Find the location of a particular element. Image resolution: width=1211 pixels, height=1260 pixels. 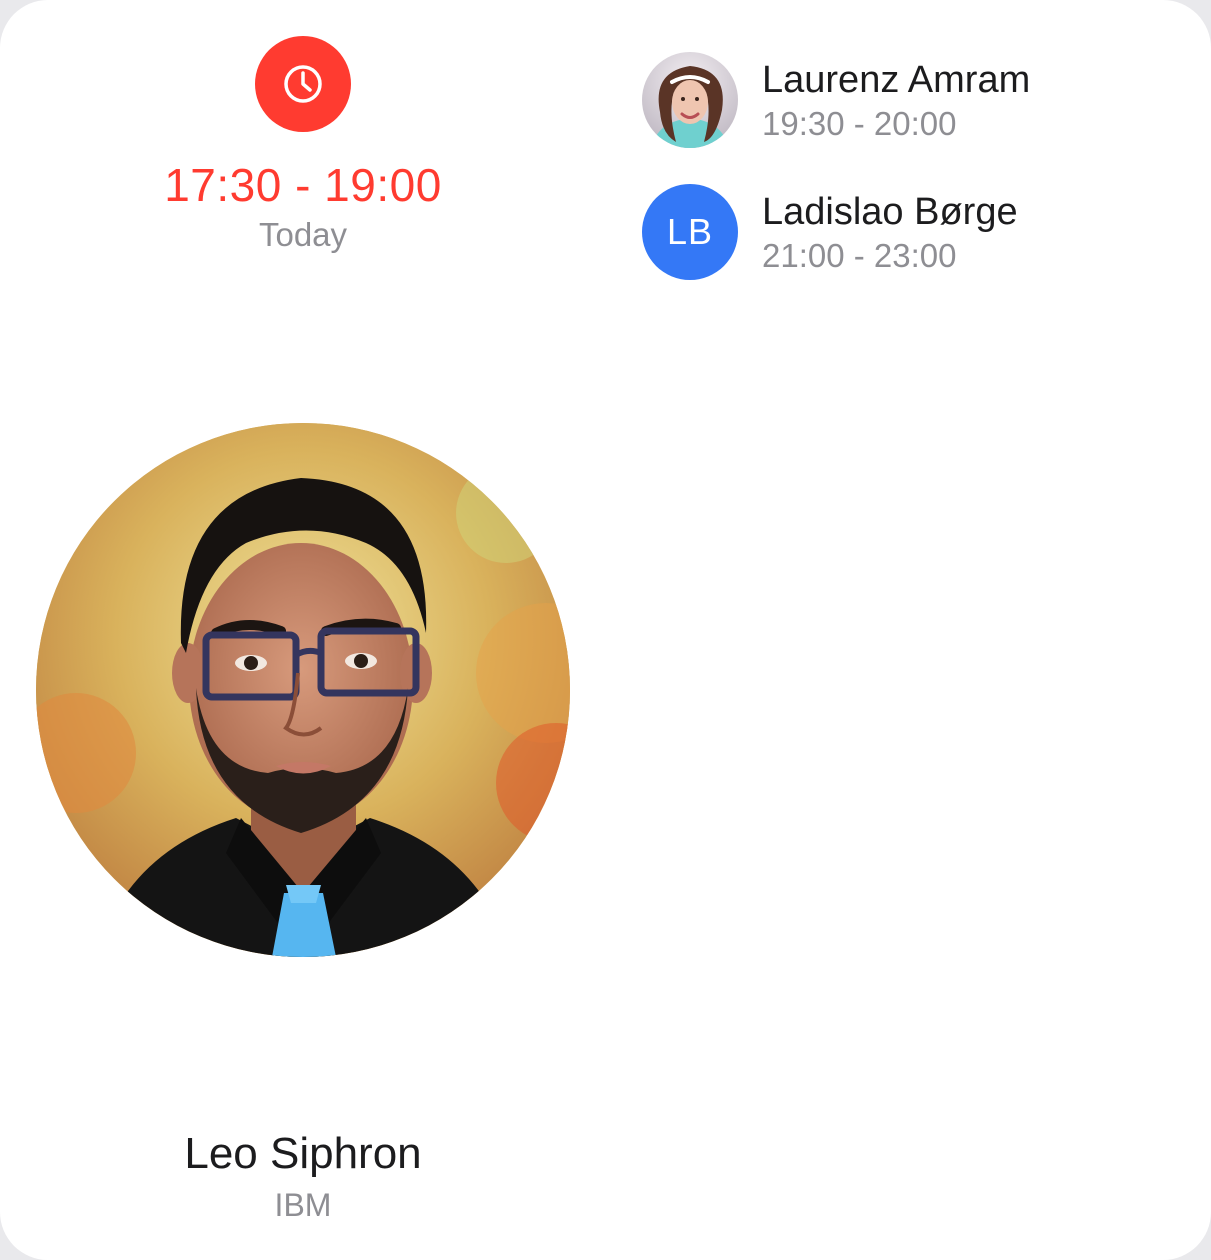

clock-icon is located at coordinates (303, 84).